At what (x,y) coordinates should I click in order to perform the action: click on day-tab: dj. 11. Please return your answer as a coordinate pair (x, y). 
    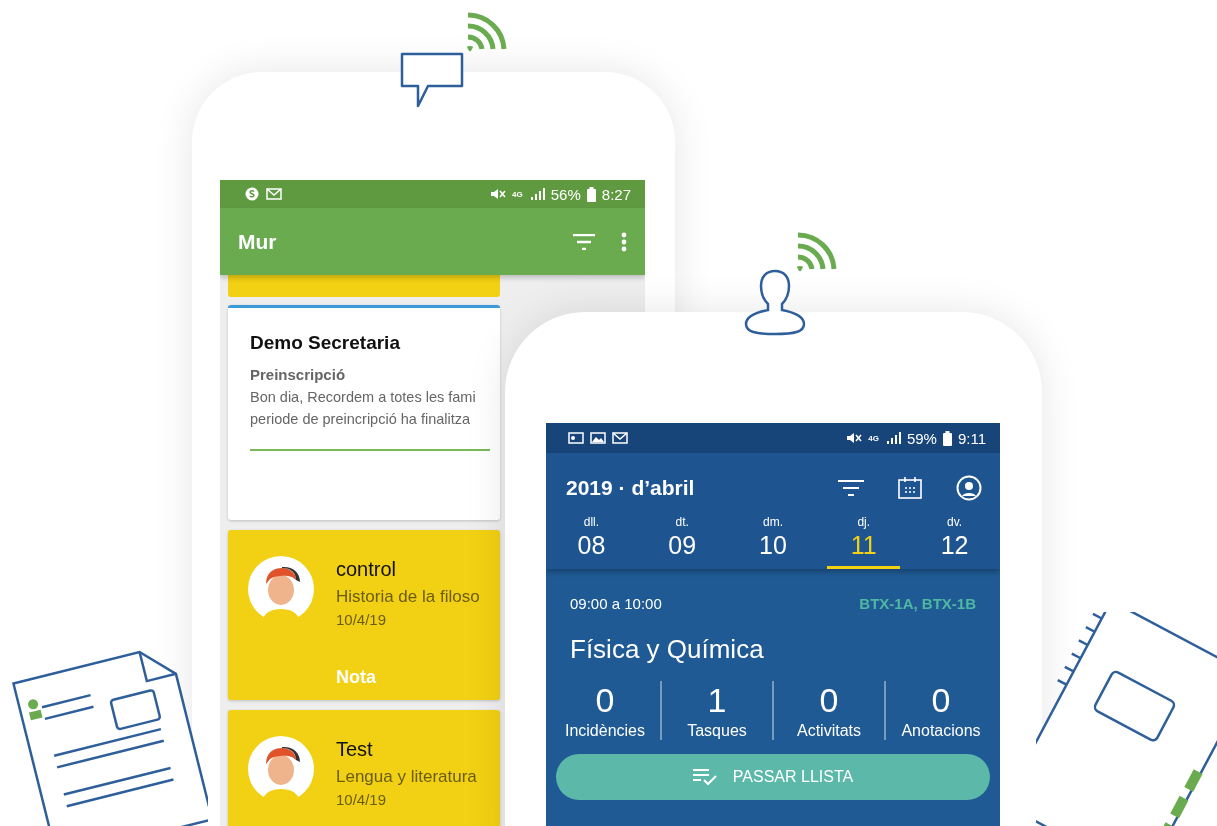
    Looking at the image, I should click on (864, 542).